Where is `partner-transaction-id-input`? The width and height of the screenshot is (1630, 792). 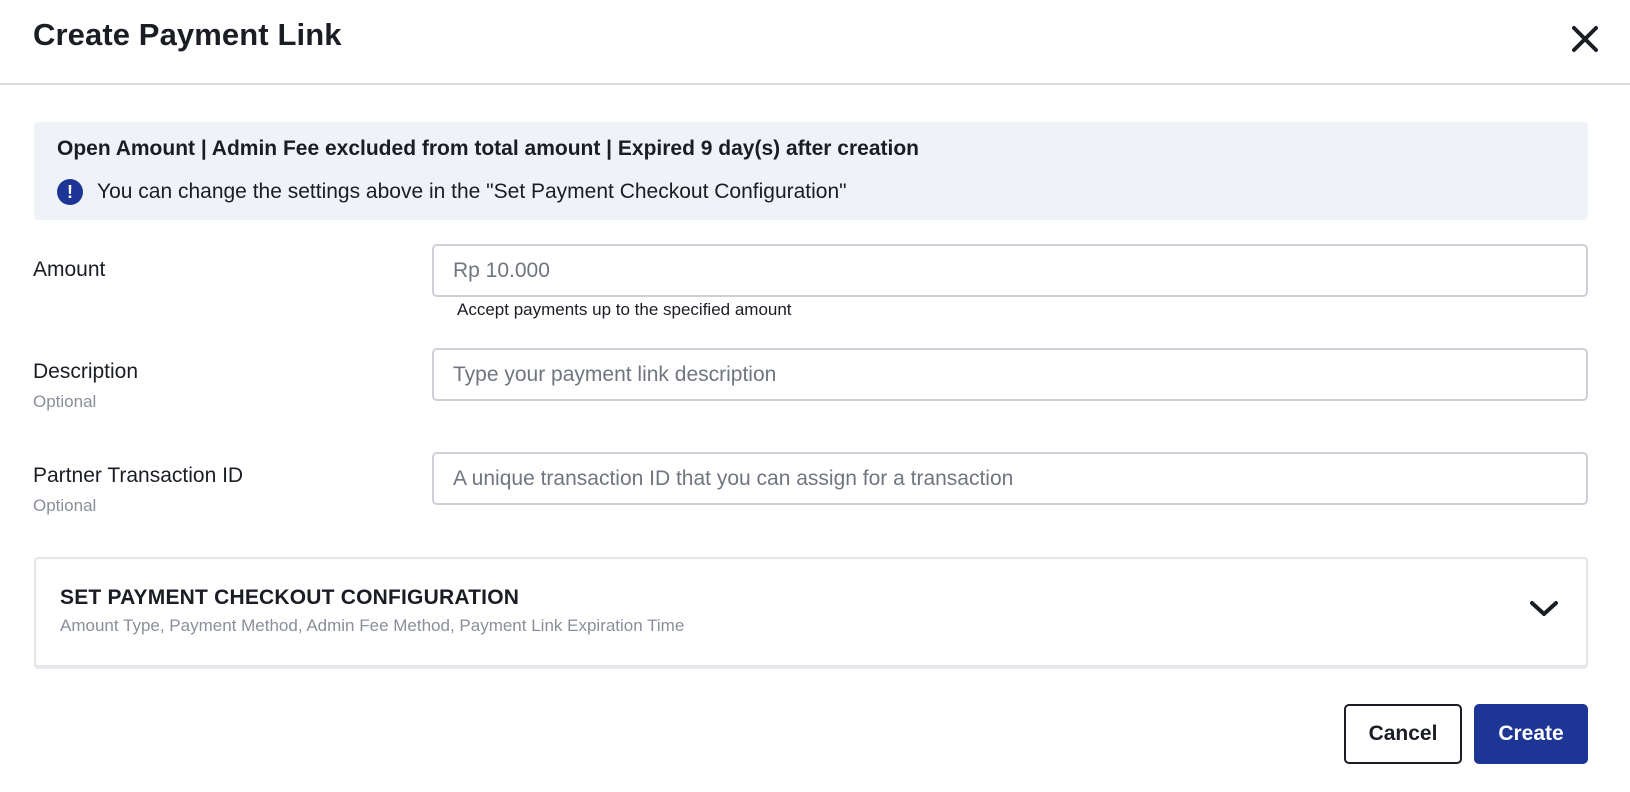
partner-transaction-id-input is located at coordinates (1010, 478).